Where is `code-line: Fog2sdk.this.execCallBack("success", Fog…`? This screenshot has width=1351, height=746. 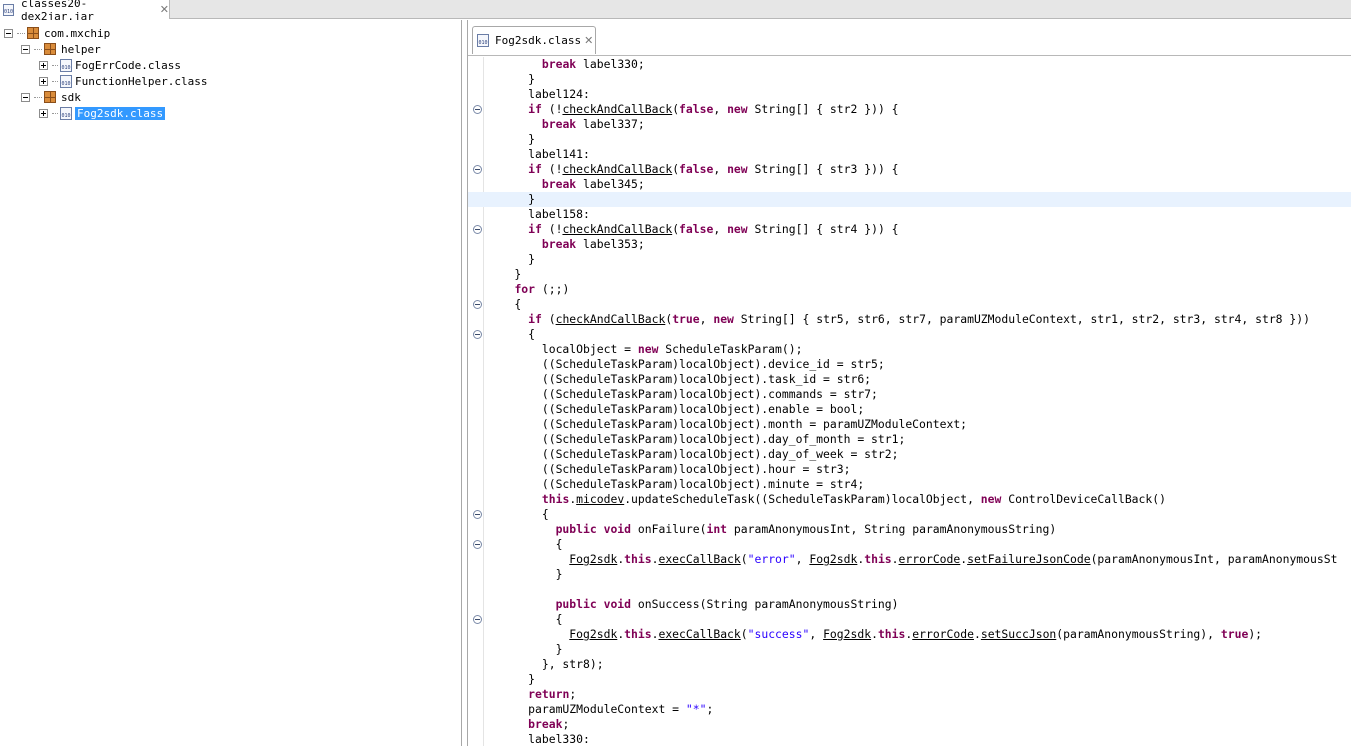
code-line: Fog2sdk.this.execCallBack("success", Fog… is located at coordinates (909, 634).